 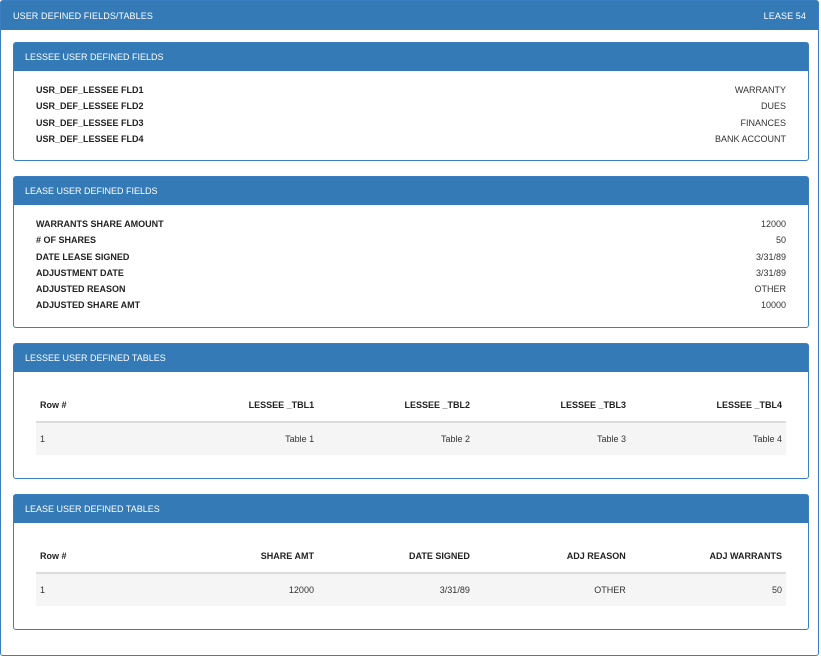 I want to click on table-cell: 3/31/89, so click(x=395, y=589).